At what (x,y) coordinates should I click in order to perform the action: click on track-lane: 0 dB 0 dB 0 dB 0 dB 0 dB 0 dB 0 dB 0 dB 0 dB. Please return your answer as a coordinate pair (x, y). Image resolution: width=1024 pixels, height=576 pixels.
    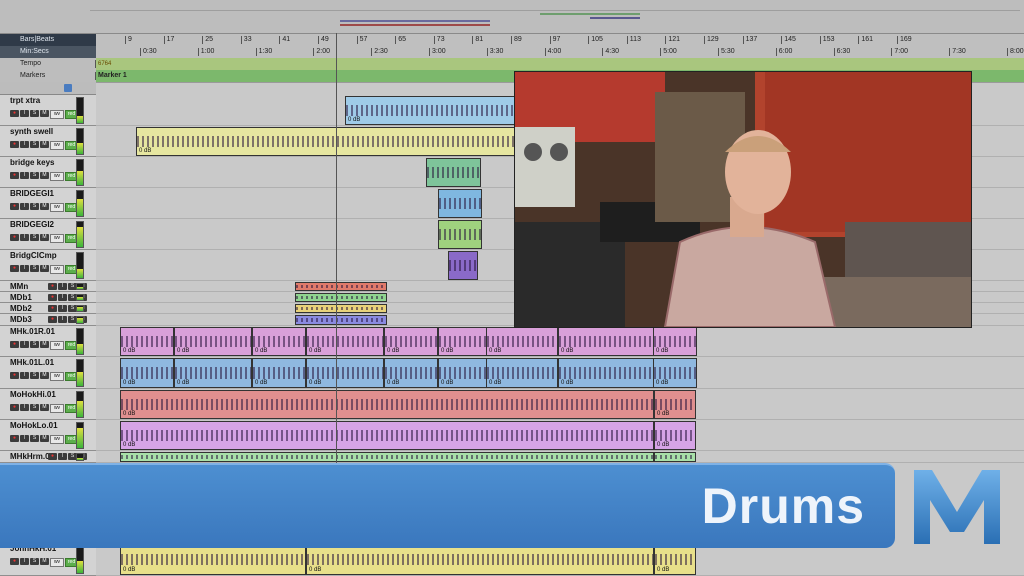
    Looking at the image, I should click on (560, 341).